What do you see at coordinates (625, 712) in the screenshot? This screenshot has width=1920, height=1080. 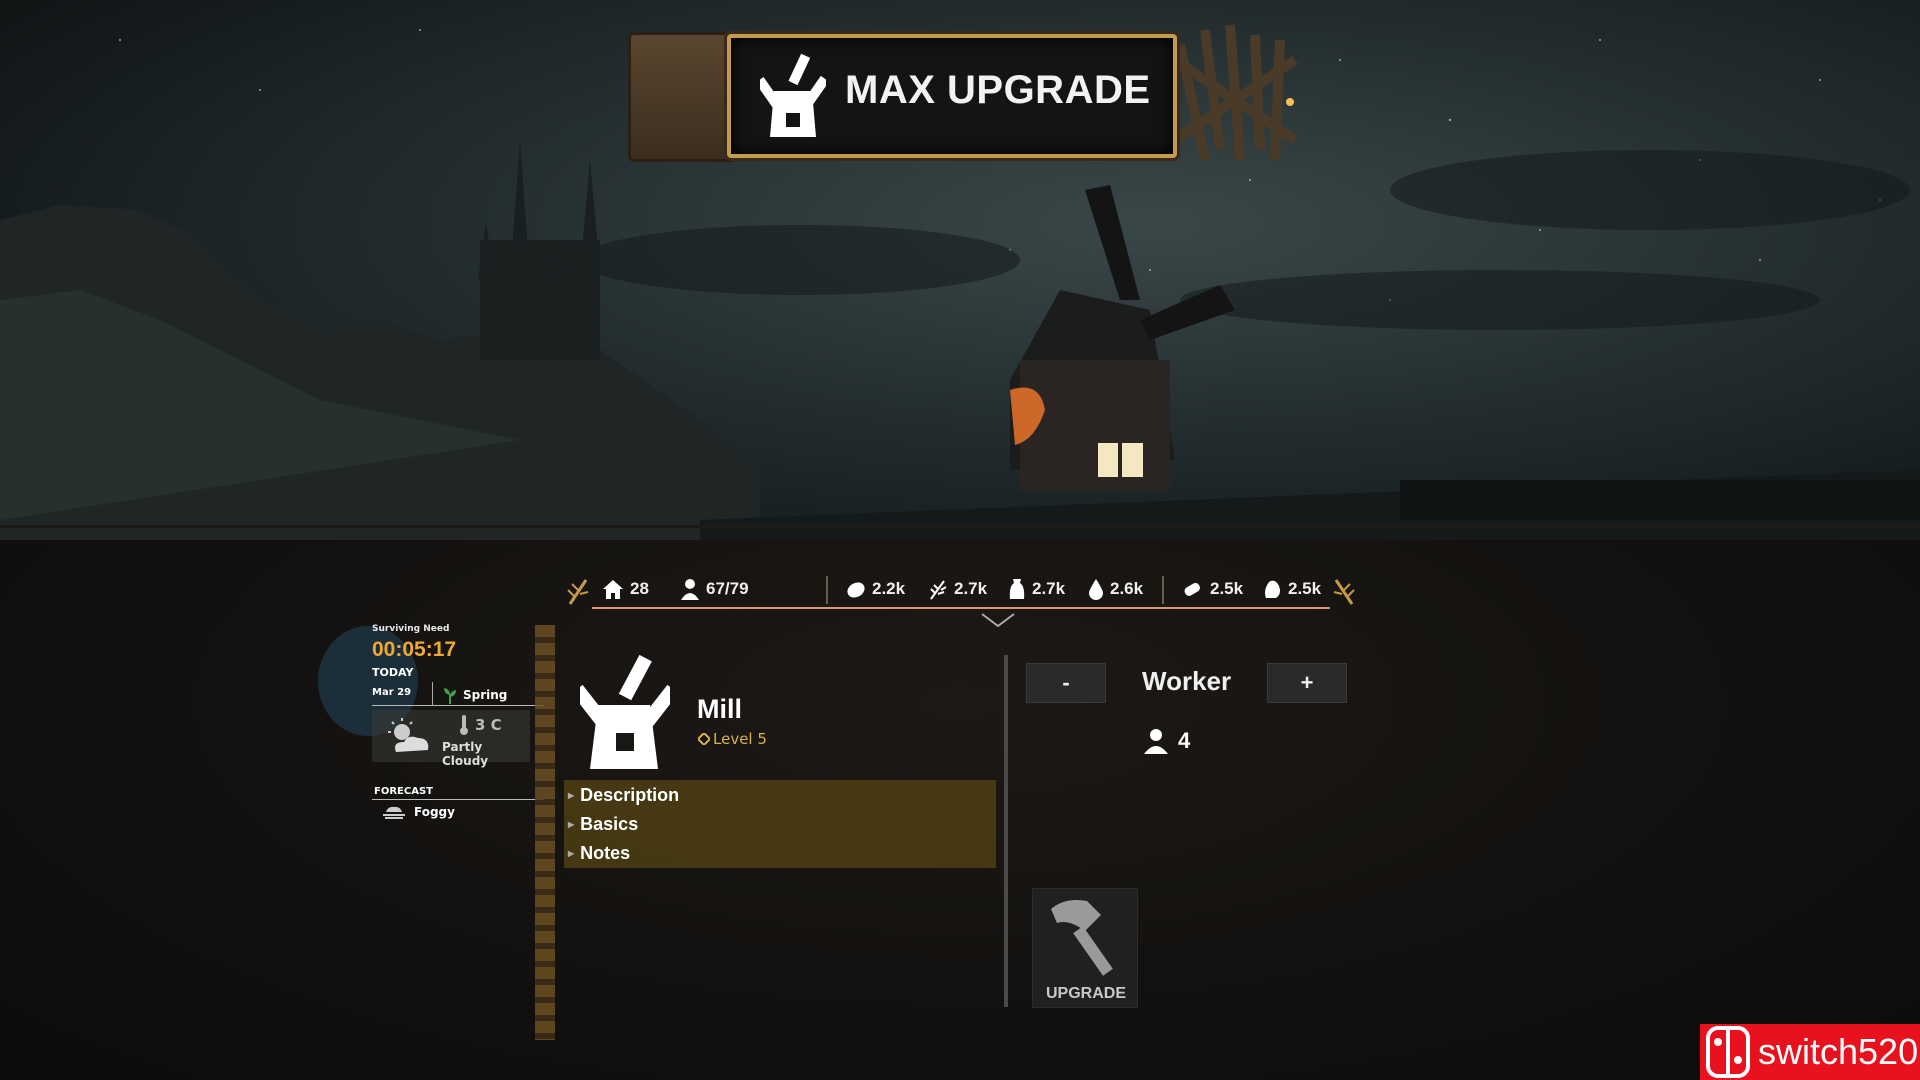 I see `mill-building-icon` at bounding box center [625, 712].